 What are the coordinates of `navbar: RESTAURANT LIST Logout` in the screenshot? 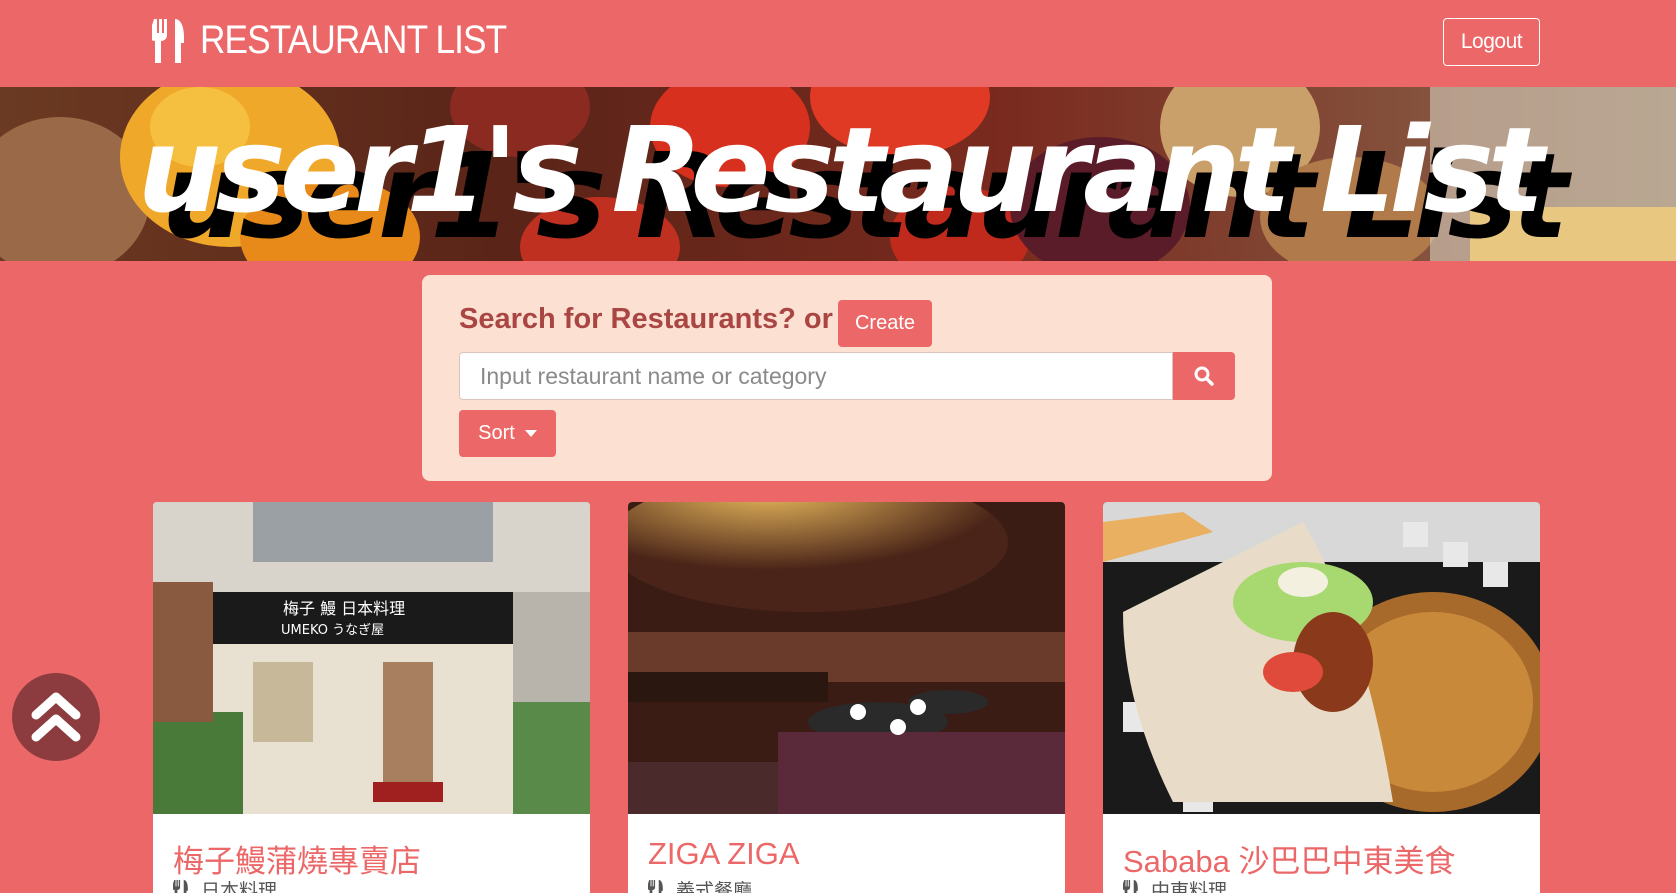 It's located at (838, 43).